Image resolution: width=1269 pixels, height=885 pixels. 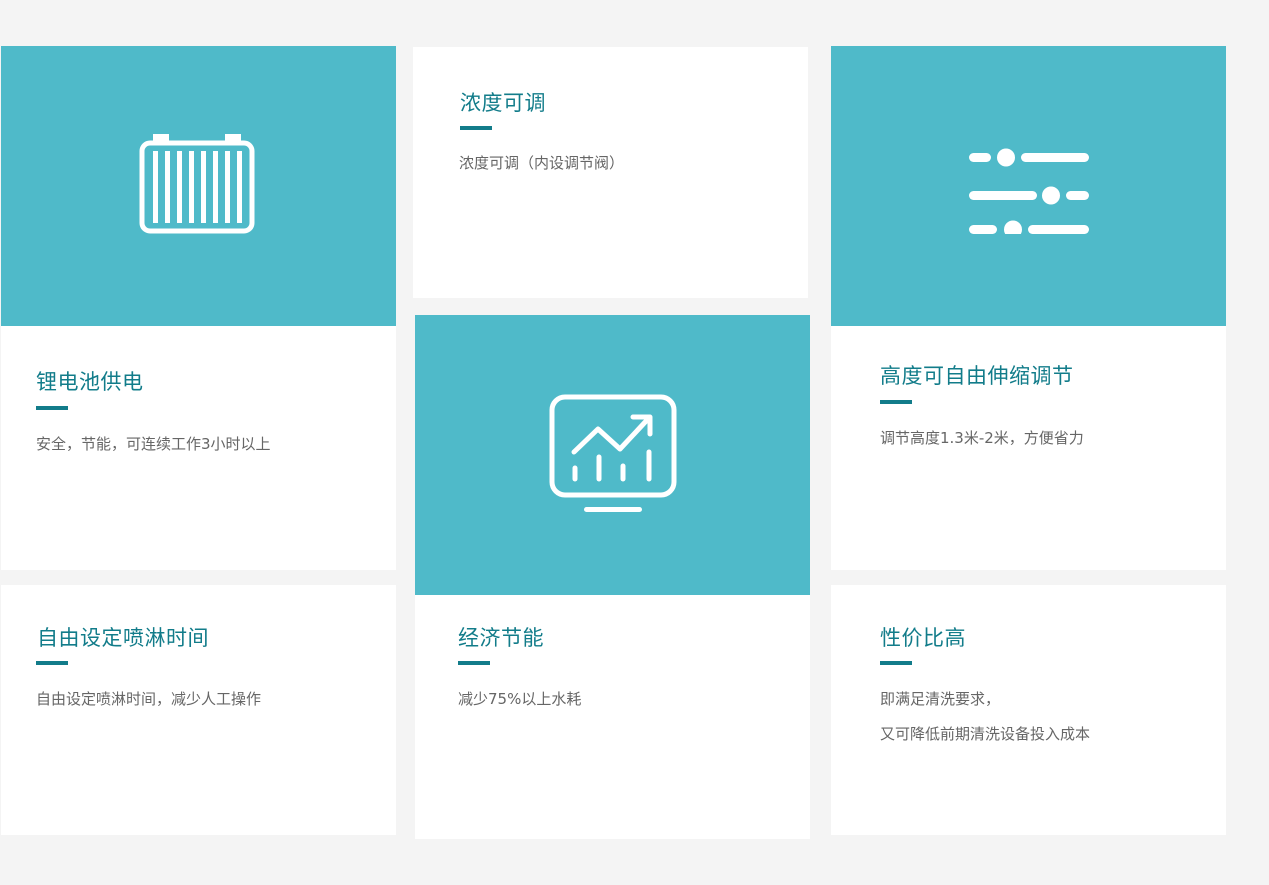 I want to click on feature-description: 即满足清洗要求， 又可降低前期清洗设备投入成本, so click(x=985, y=717).